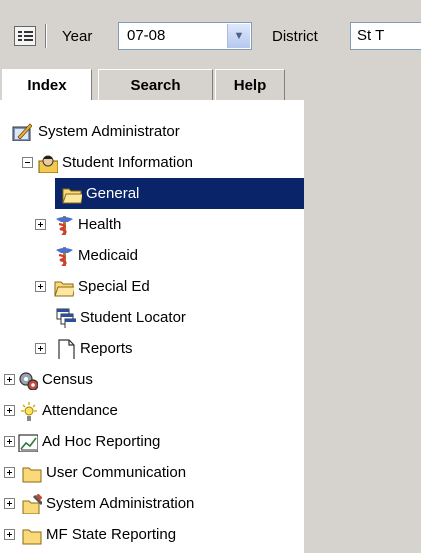 This screenshot has width=421, height=553. What do you see at coordinates (22, 132) in the screenshot?
I see `admin-folder-icon` at bounding box center [22, 132].